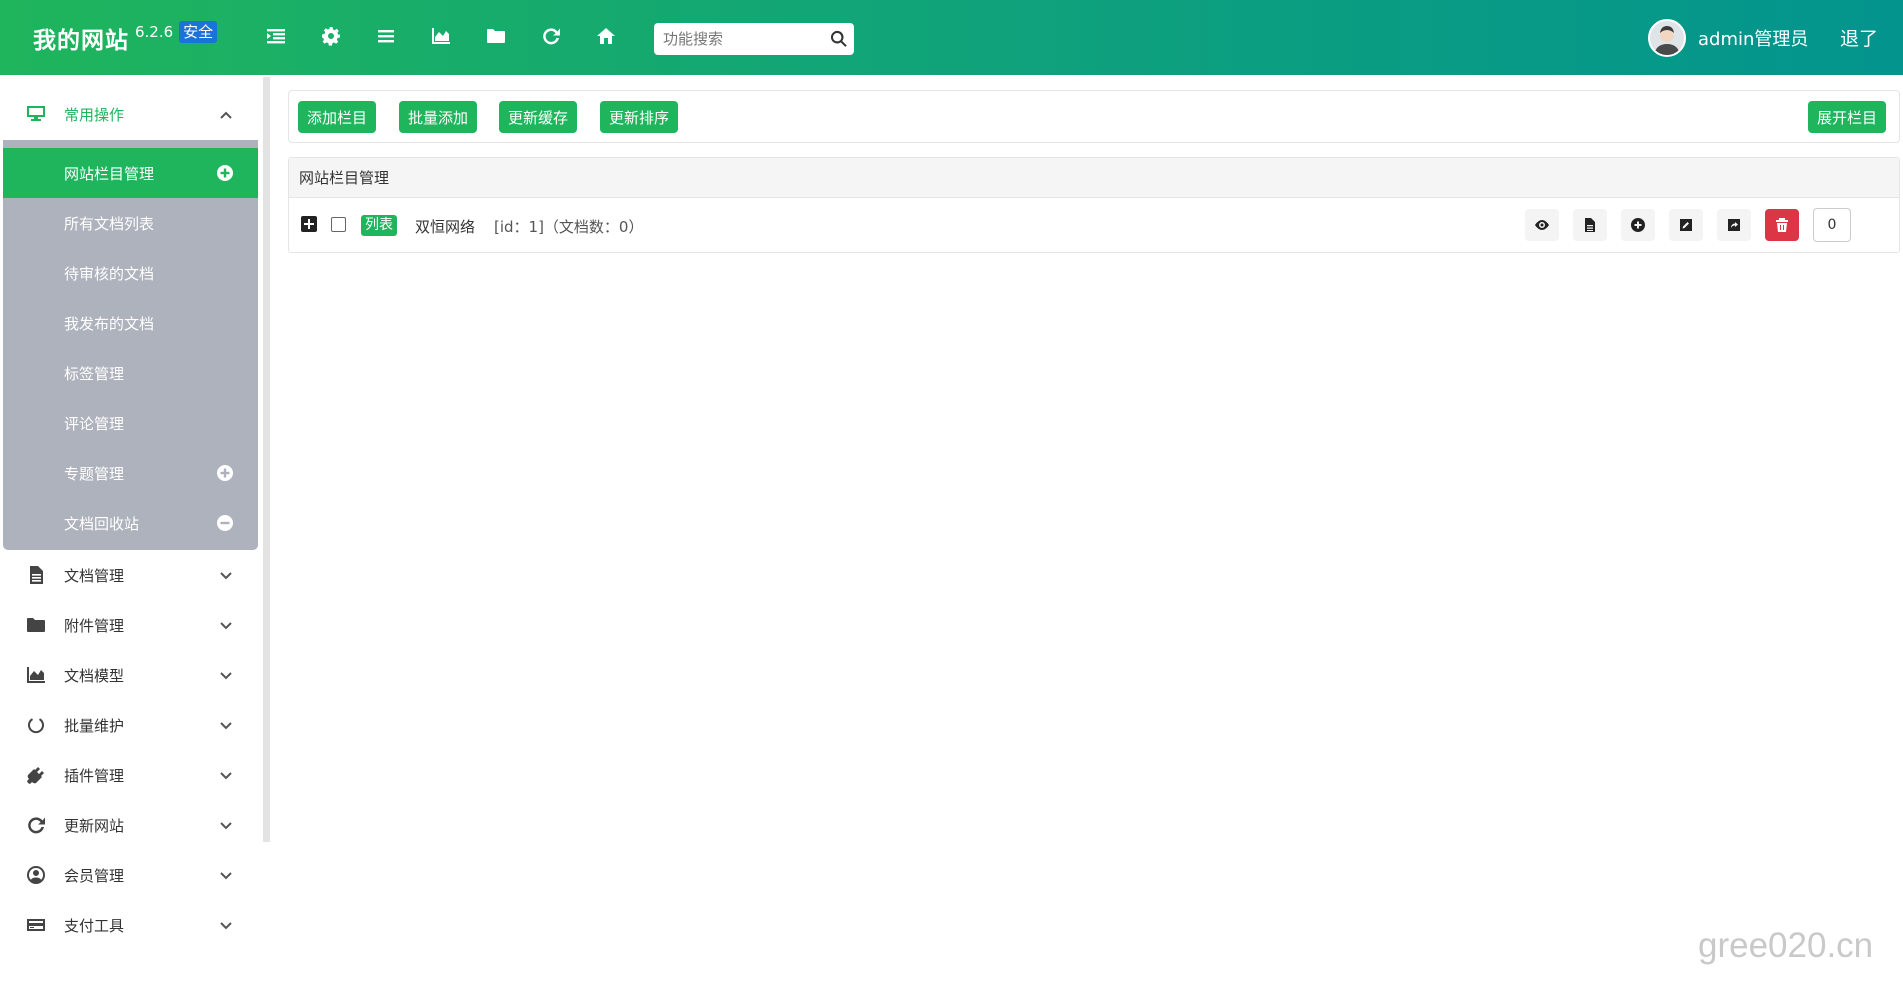  I want to click on menu-group-label: 文档模型, so click(94, 675).